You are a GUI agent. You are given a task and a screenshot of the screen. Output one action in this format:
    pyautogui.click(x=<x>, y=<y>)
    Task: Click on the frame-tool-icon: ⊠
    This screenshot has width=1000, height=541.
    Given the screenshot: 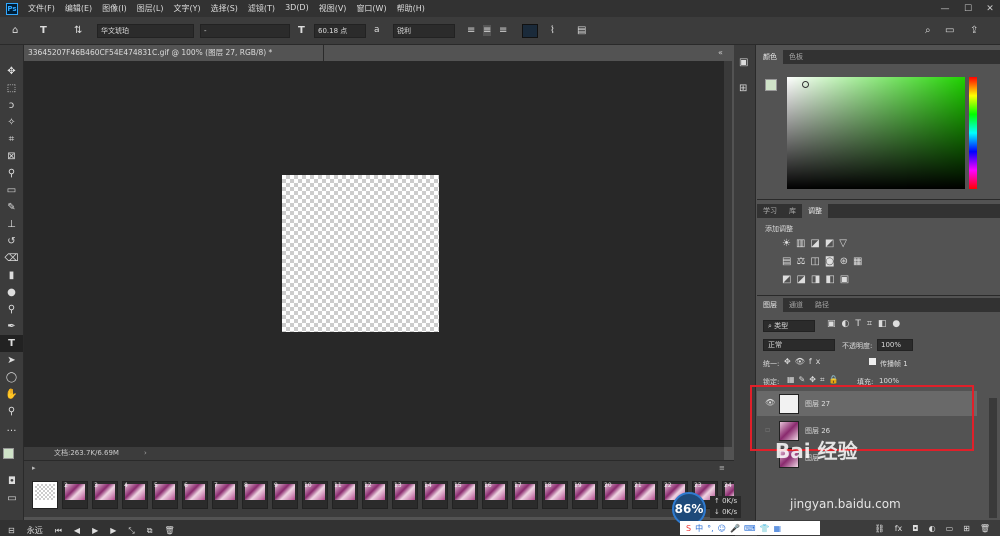 What is the action you would take?
    pyautogui.click(x=11, y=156)
    